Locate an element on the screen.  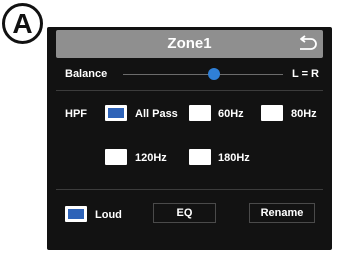
figure-badge: A is located at coordinates (22, 23).